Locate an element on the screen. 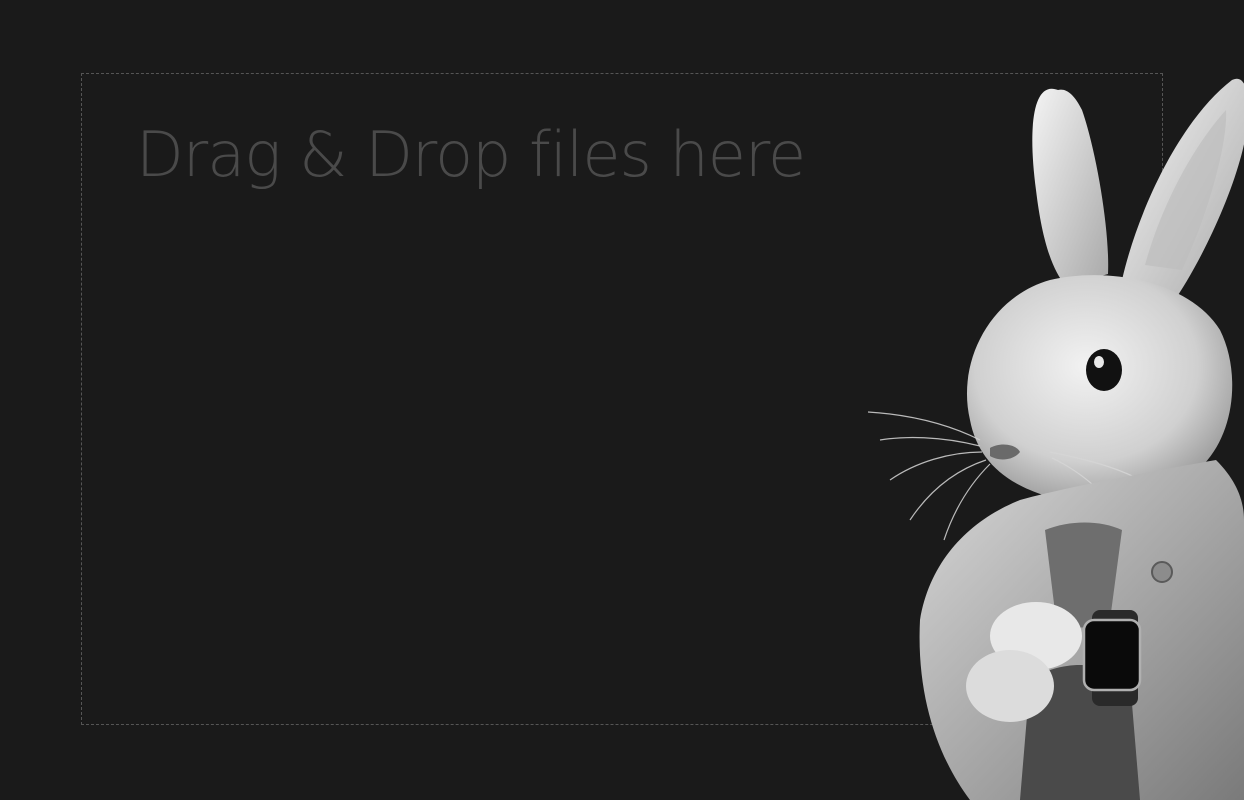 The height and width of the screenshot is (800, 1244). drop-zone-label: Drag & Drop files here is located at coordinates (471, 154).